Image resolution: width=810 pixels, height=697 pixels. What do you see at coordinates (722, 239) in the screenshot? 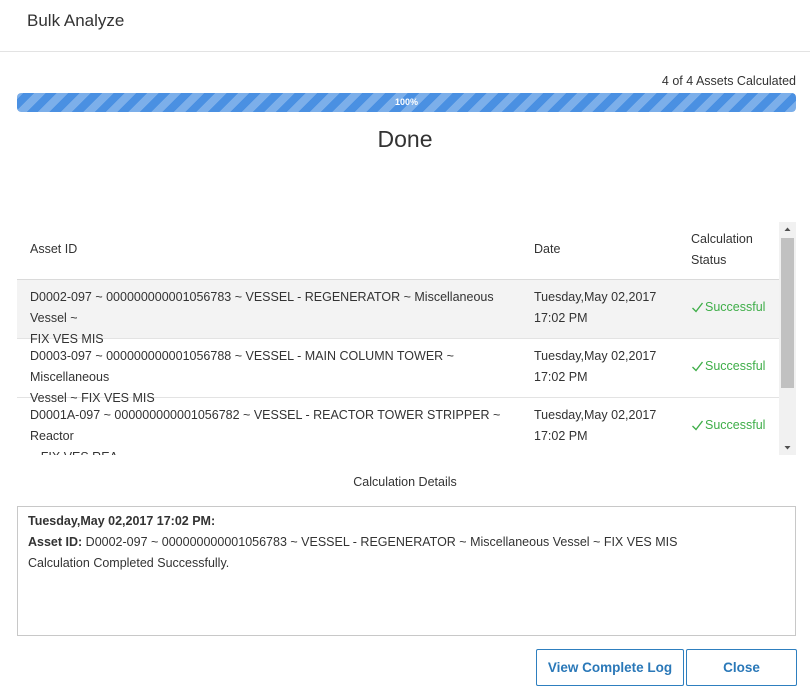
I see `column-header-status-line1: Calculation` at bounding box center [722, 239].